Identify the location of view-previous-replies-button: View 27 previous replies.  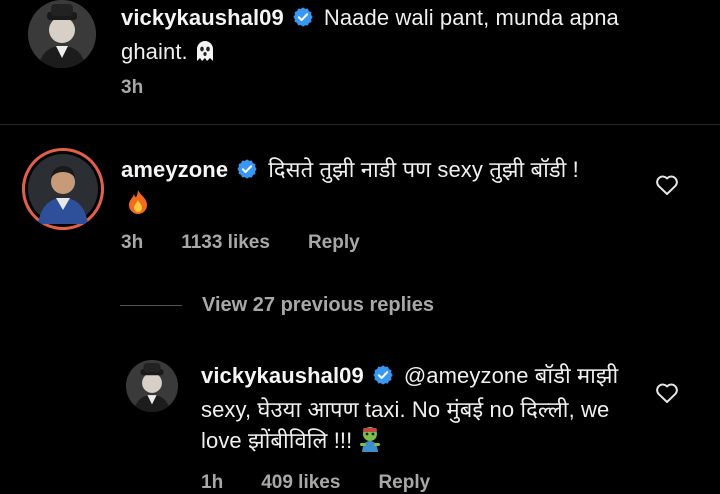
(277, 305).